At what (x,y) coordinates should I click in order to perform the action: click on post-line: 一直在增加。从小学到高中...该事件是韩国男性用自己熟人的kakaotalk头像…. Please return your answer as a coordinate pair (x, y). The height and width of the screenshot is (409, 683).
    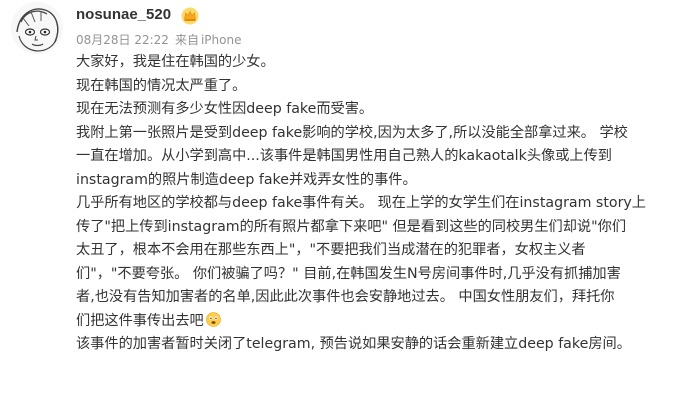
    Looking at the image, I should click on (344, 156).